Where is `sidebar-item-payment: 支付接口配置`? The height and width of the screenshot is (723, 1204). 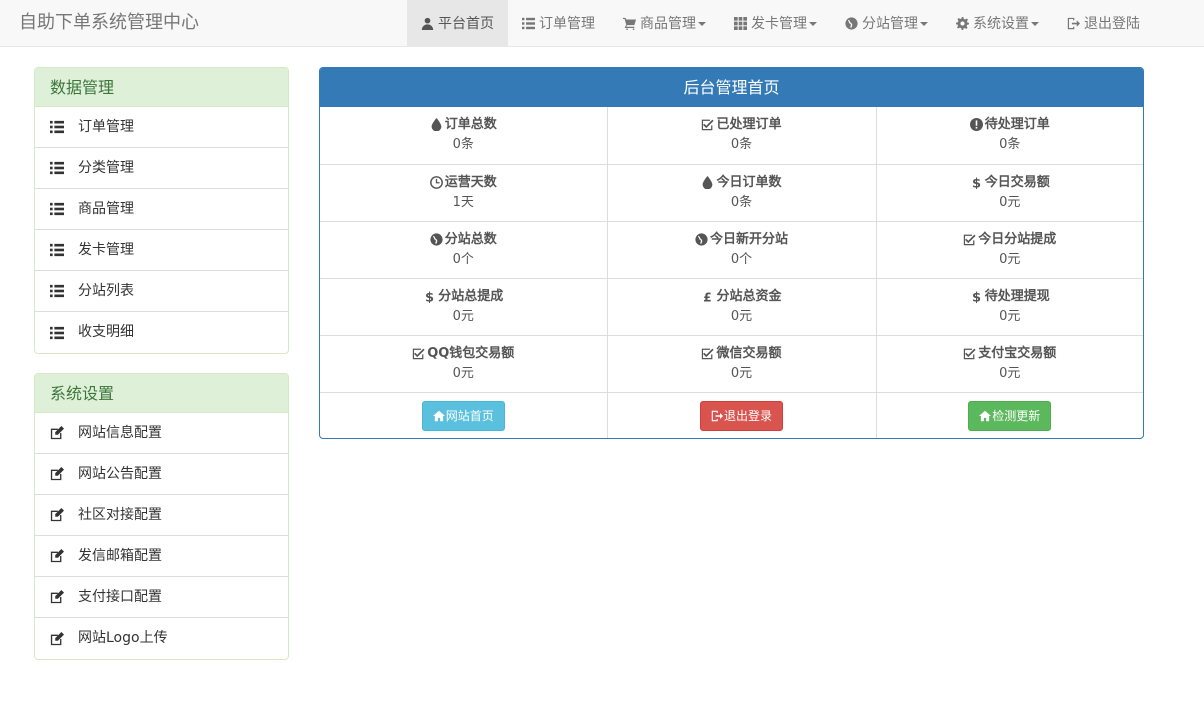 sidebar-item-payment: 支付接口配置 is located at coordinates (161, 597).